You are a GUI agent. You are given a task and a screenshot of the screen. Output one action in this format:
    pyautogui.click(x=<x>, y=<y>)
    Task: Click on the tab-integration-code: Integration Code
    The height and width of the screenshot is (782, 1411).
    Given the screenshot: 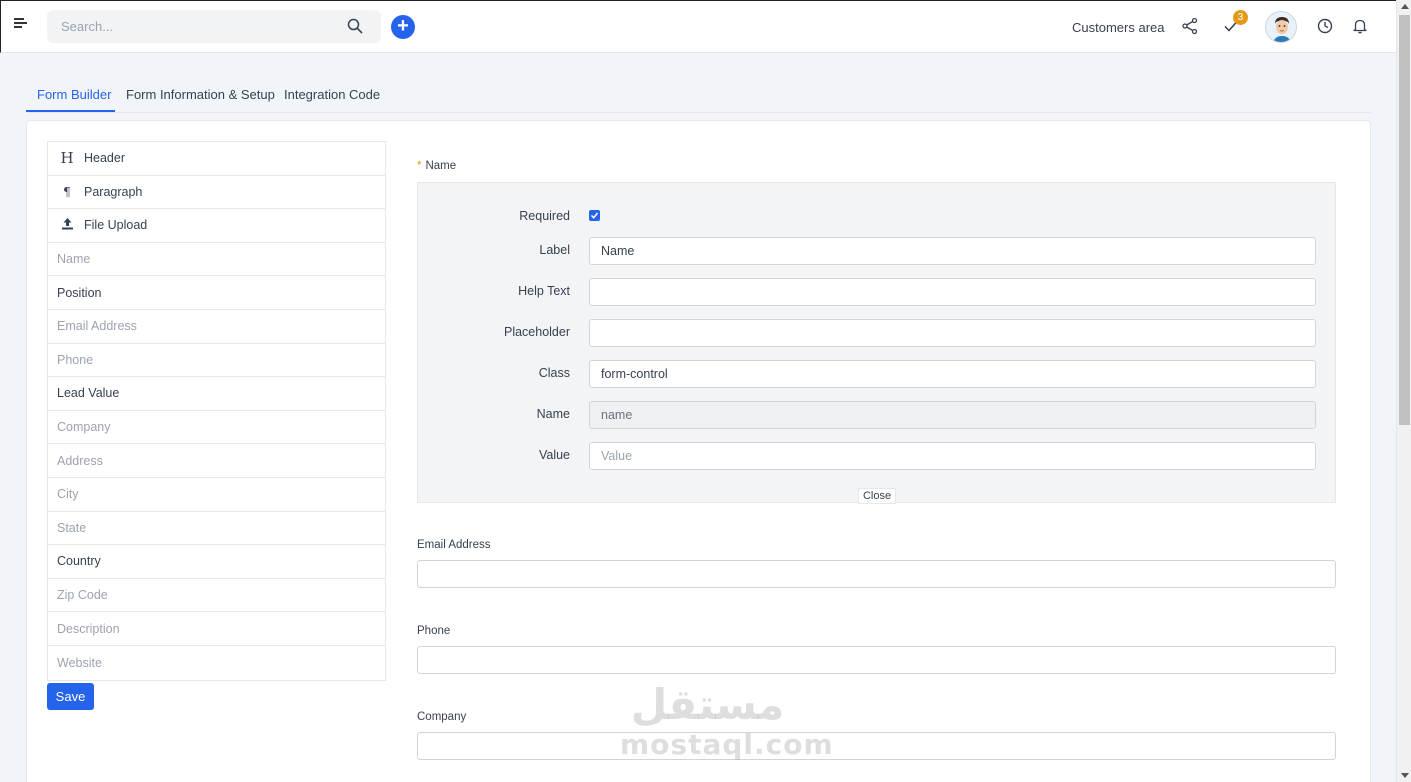 What is the action you would take?
    pyautogui.click(x=332, y=94)
    